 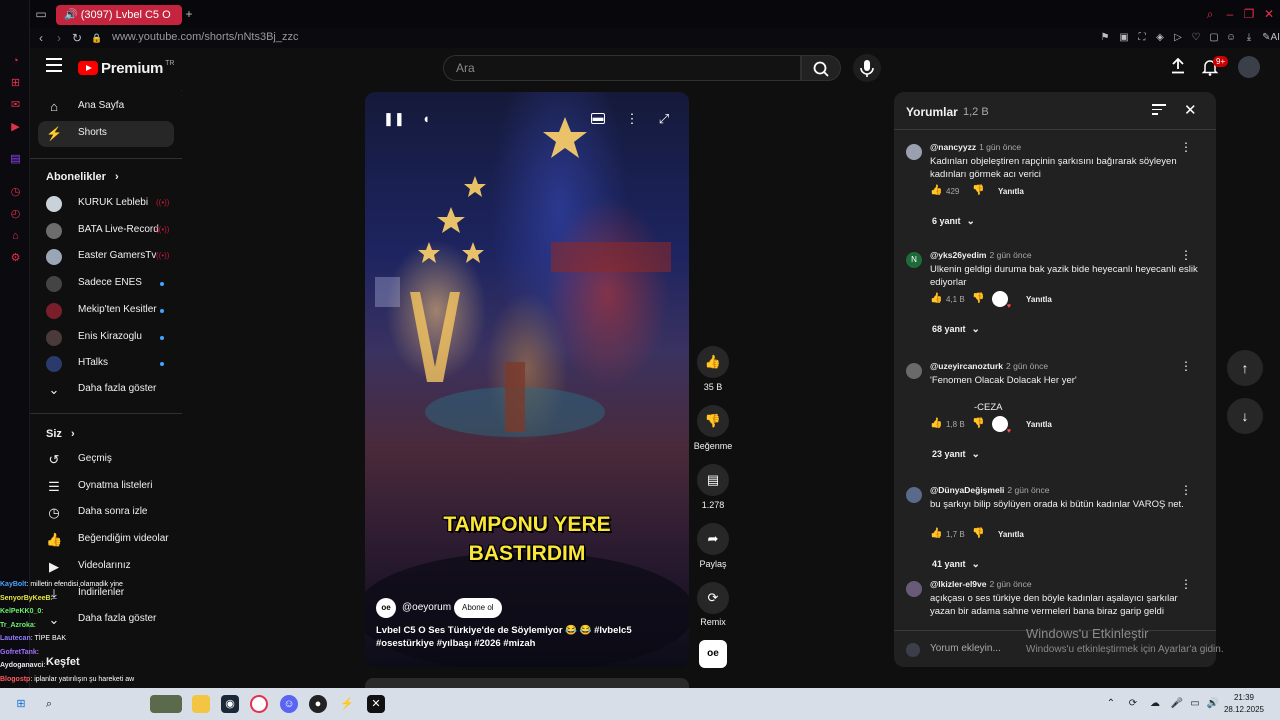 I want to click on vpn-icon: ◈, so click(x=1160, y=38).